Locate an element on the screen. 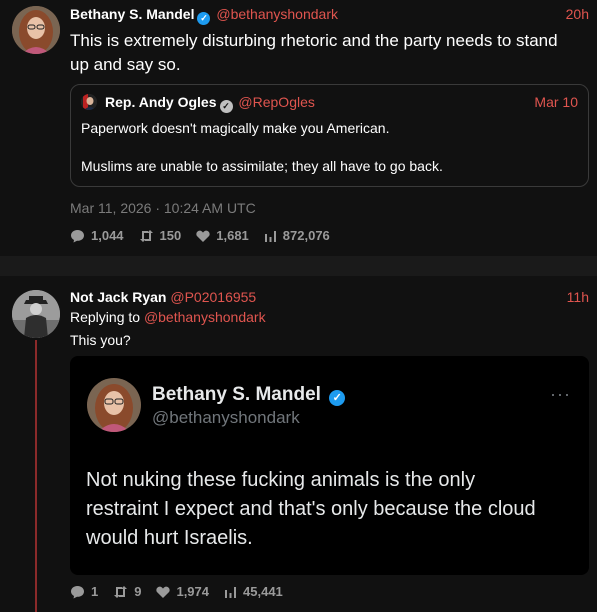 The width and height of the screenshot is (597, 612). views-button: 45,441 is located at coordinates (253, 591).